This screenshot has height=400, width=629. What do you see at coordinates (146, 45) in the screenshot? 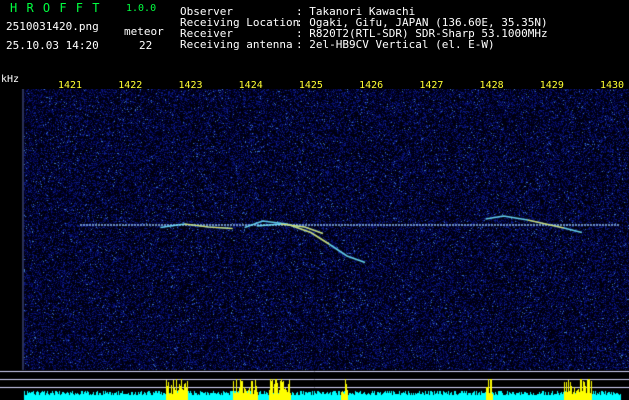
I see `meteor-count: 22` at bounding box center [146, 45].